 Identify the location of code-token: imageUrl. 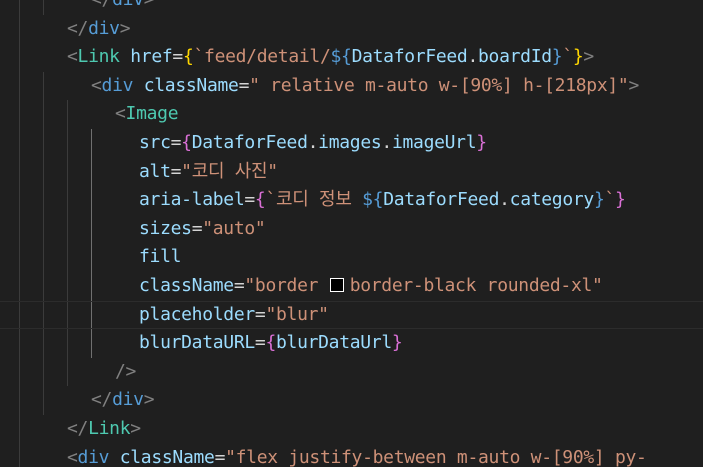
(434, 142).